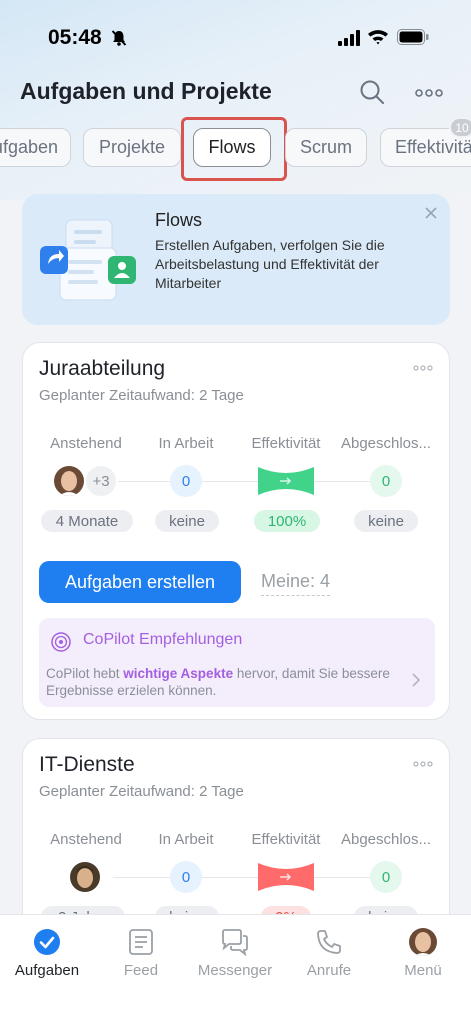 Image resolution: width=471 pixels, height=1024 pixels. What do you see at coordinates (88, 260) in the screenshot?
I see `flows-illustration` at bounding box center [88, 260].